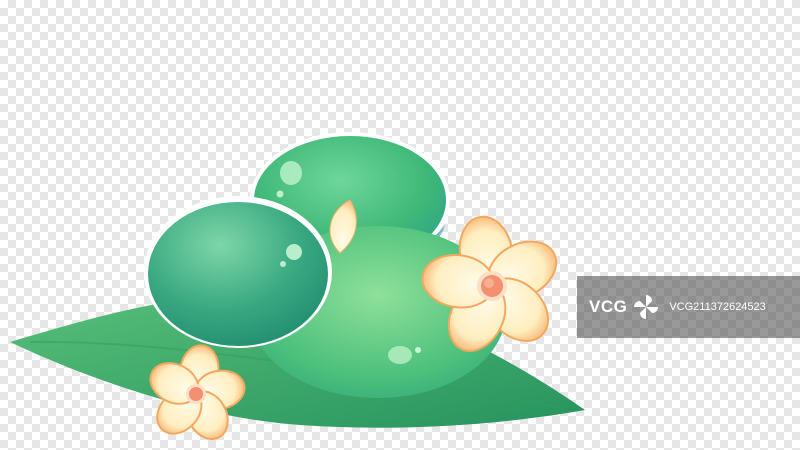  What do you see at coordinates (646, 307) in the screenshot?
I see `pinwheel-icon` at bounding box center [646, 307].